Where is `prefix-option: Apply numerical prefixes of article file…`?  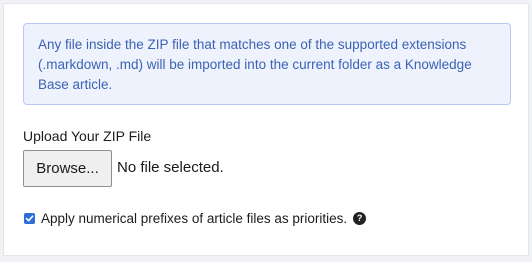
prefix-option: Apply numerical prefixes of article file… is located at coordinates (195, 218).